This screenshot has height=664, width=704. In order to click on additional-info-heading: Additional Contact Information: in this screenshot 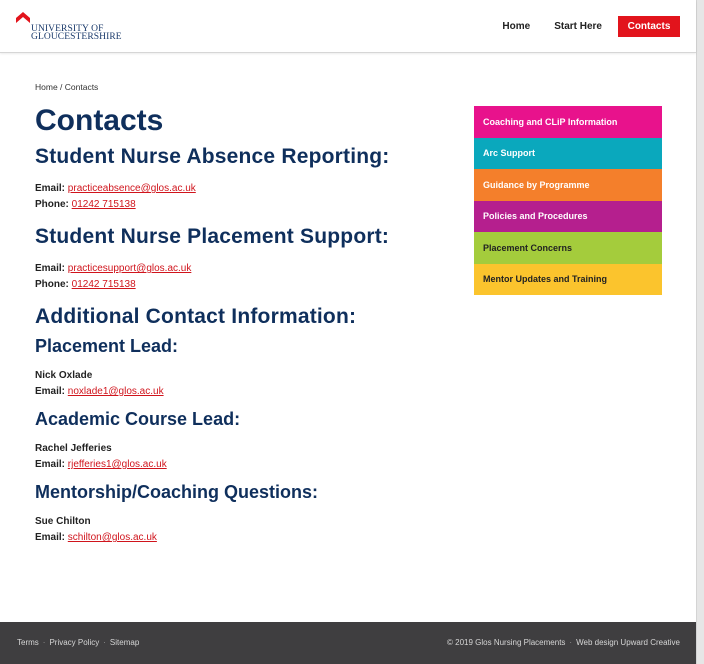, I will do `click(196, 316)`.